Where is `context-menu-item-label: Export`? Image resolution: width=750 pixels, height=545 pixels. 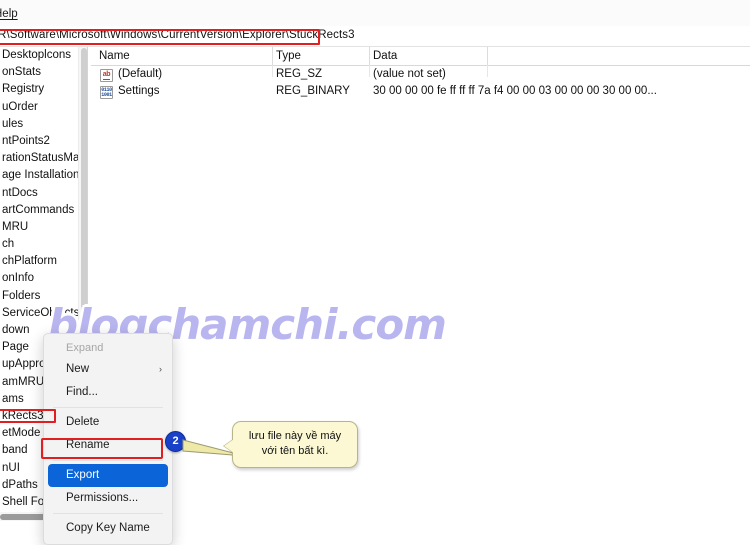 context-menu-item-label: Export is located at coordinates (83, 475).